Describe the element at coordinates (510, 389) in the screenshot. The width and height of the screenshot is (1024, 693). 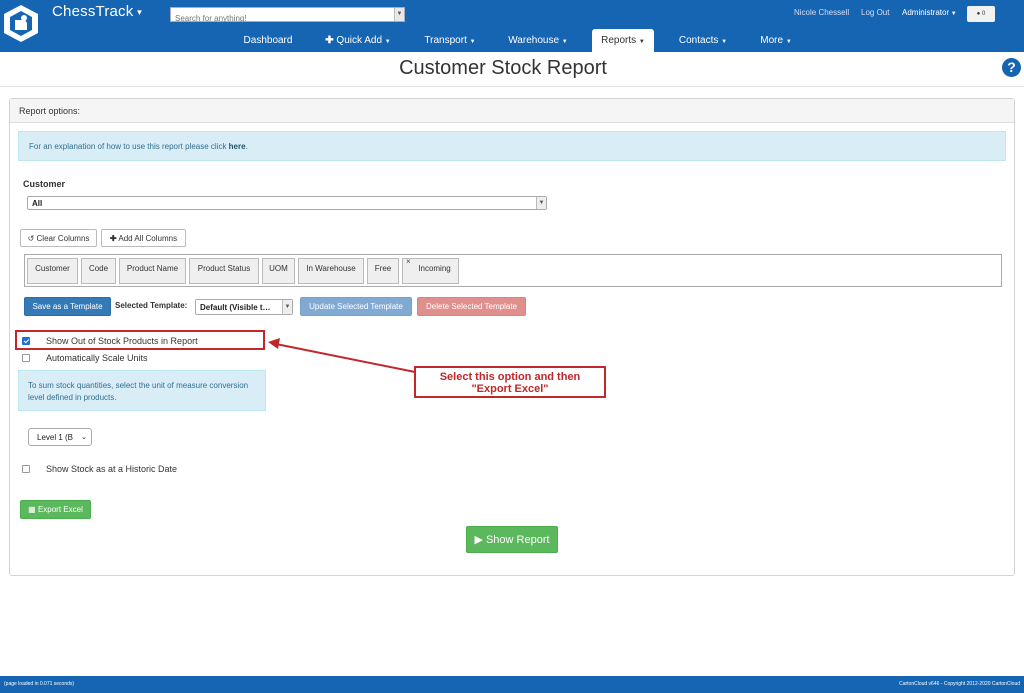
I see `annotation-line: "Export Excel"` at that location.